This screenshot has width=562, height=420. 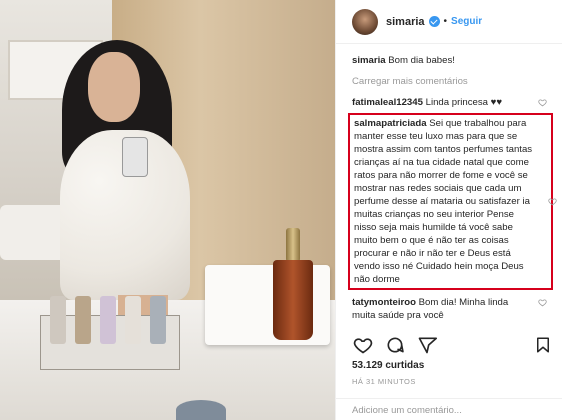 I want to click on share-icon, so click(x=427, y=345).